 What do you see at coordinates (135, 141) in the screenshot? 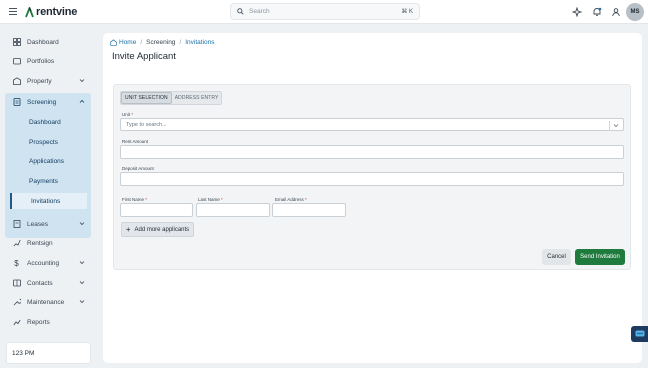
I see `rent-label: Rent Amount` at bounding box center [135, 141].